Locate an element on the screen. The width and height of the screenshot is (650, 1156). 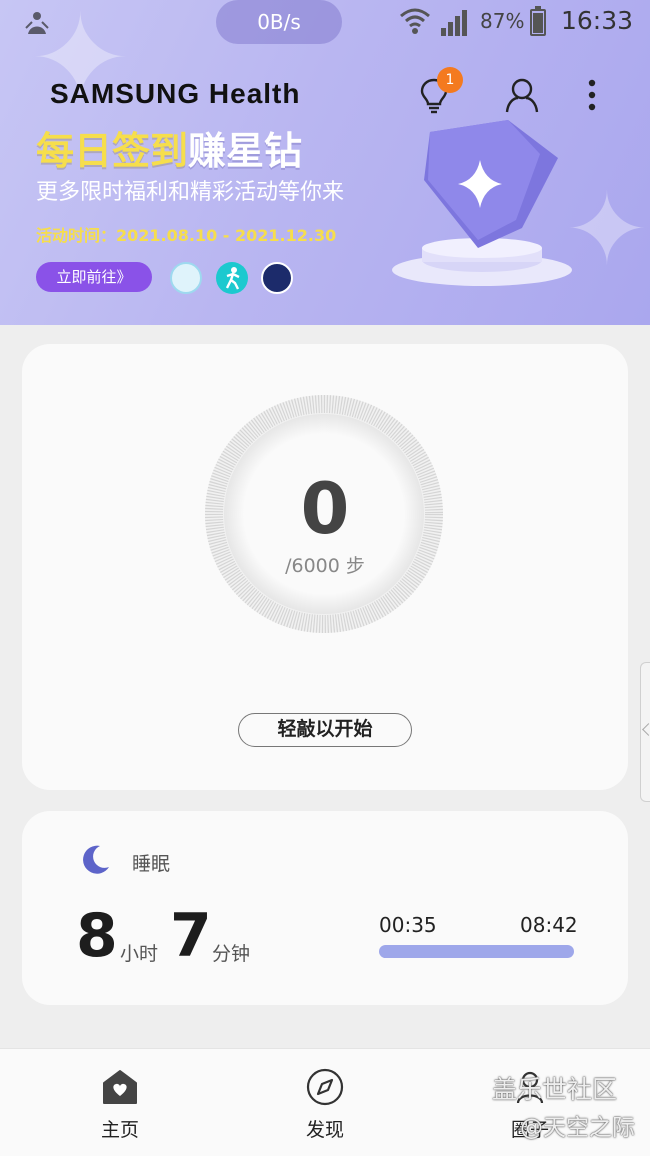
battery-icon is located at coordinates (538, 21).